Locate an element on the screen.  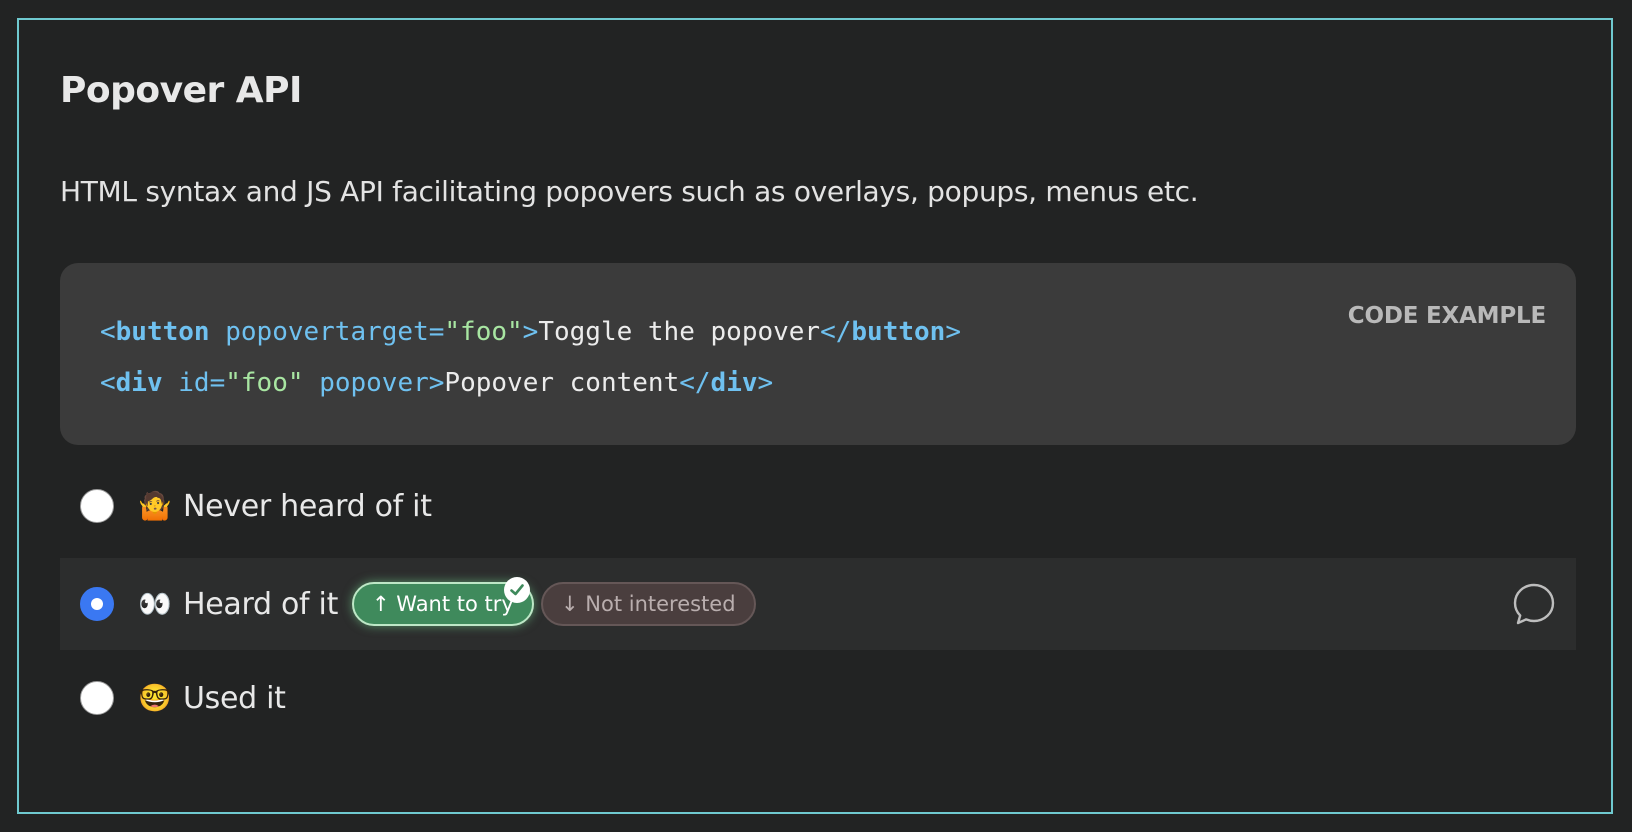
check-icon is located at coordinates (517, 590).